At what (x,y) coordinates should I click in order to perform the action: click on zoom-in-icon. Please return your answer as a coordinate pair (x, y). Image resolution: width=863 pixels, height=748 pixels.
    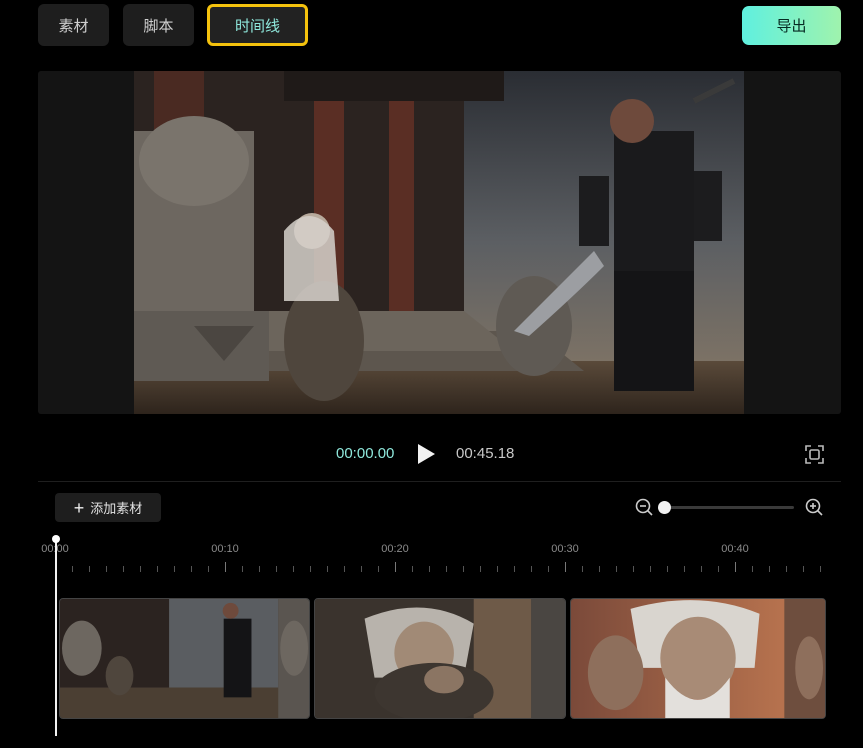
    Looking at the image, I should click on (814, 507).